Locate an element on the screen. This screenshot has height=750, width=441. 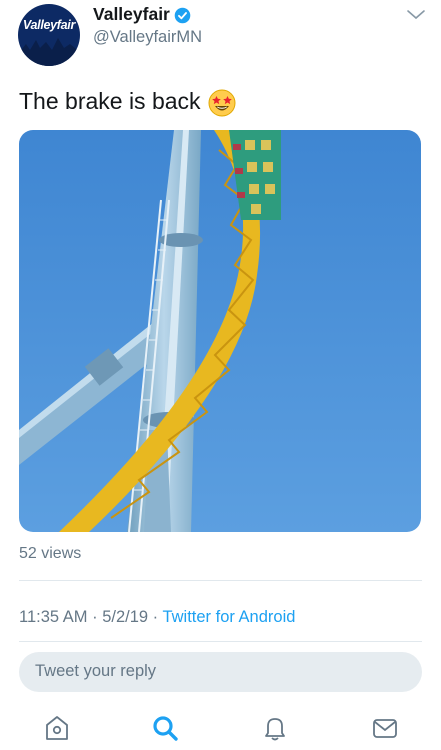
tweet-source-link: Twitter for Android is located at coordinates (228, 617).